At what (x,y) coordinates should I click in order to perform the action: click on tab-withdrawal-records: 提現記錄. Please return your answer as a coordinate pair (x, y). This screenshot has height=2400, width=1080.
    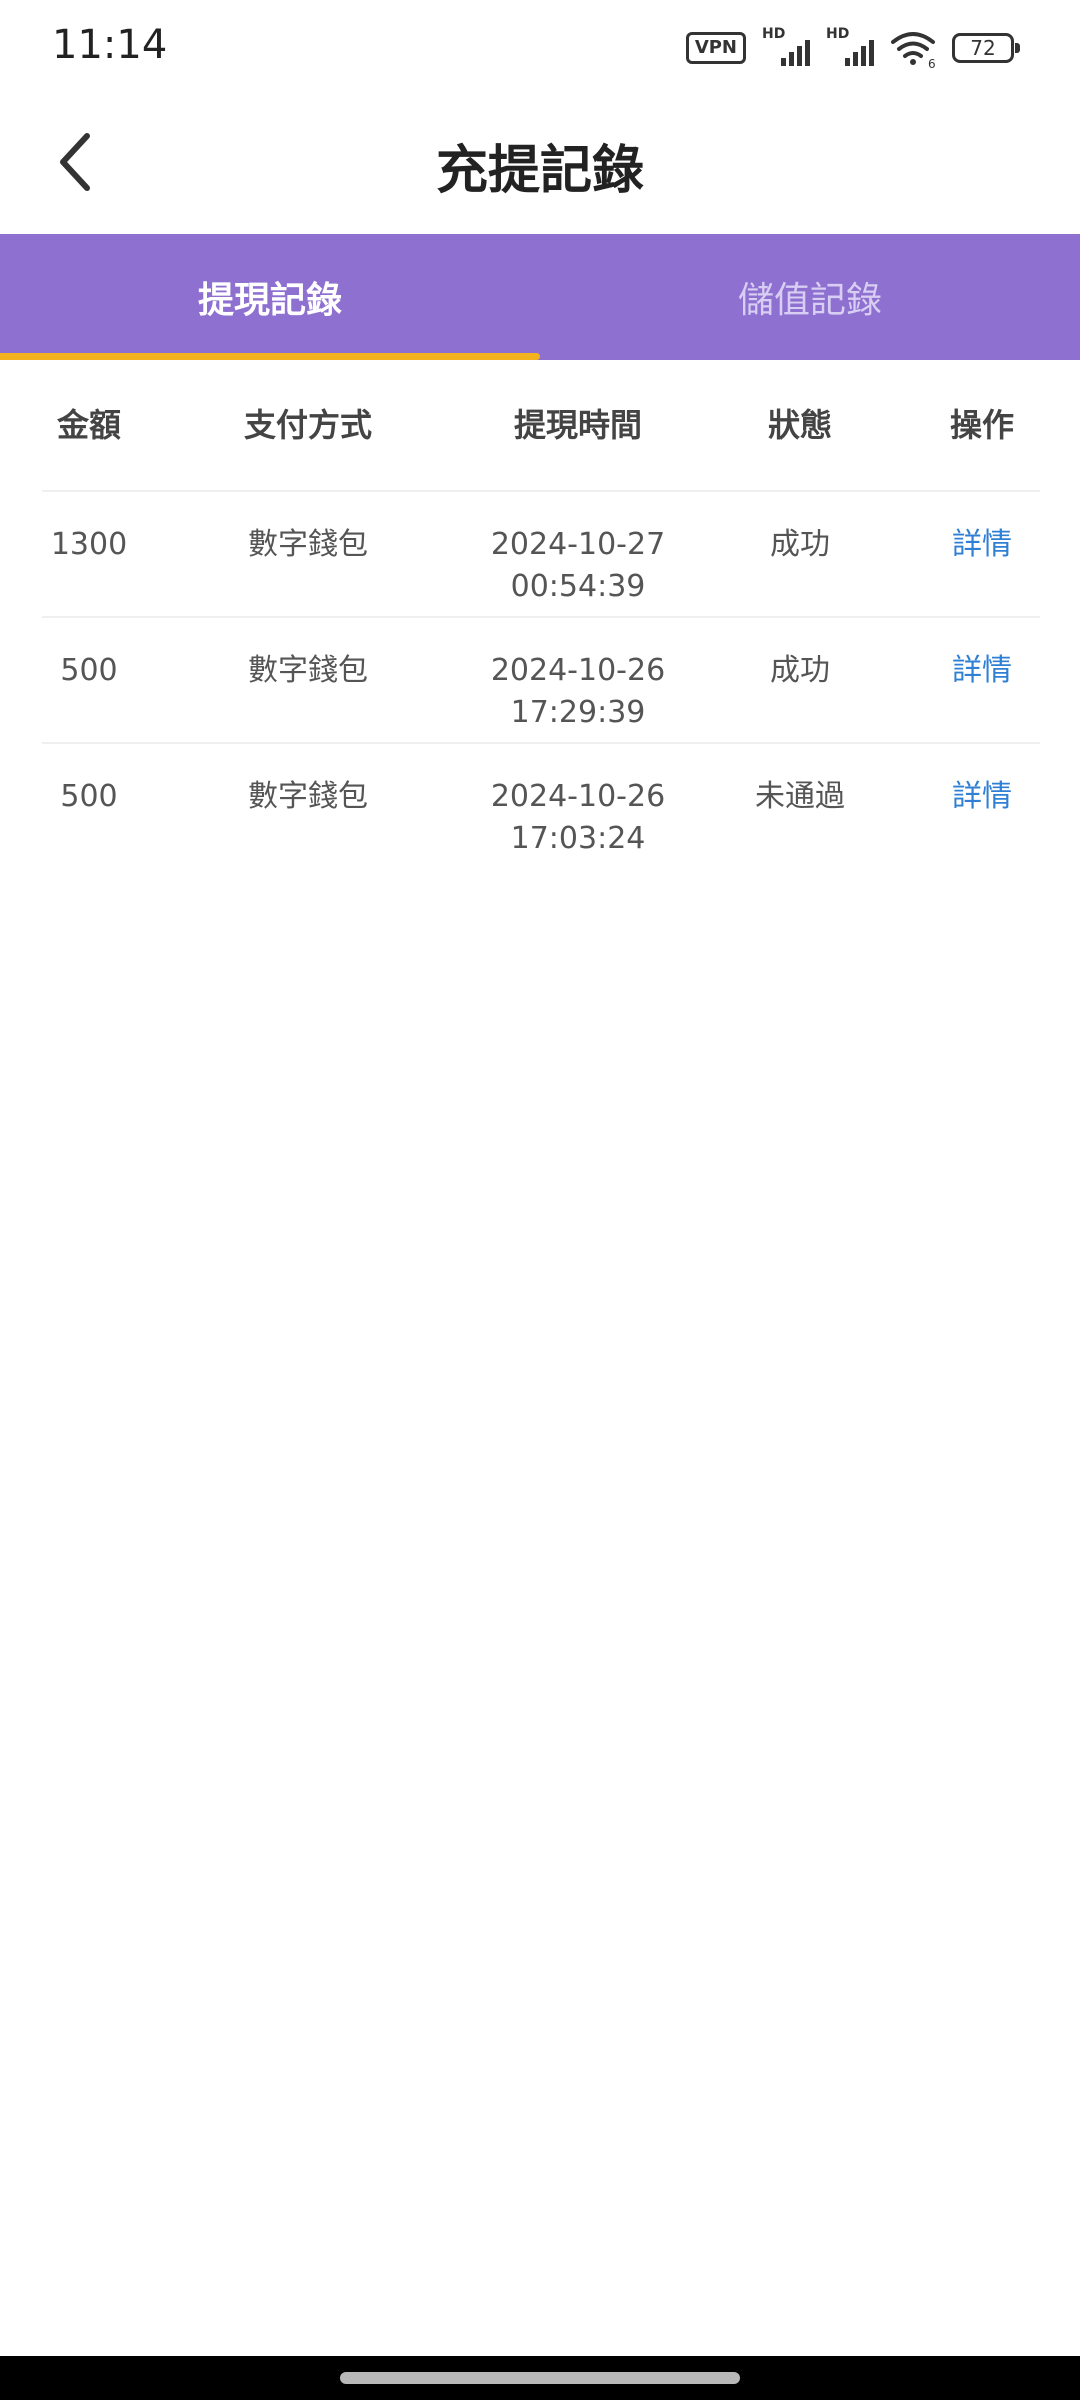
    Looking at the image, I should click on (270, 297).